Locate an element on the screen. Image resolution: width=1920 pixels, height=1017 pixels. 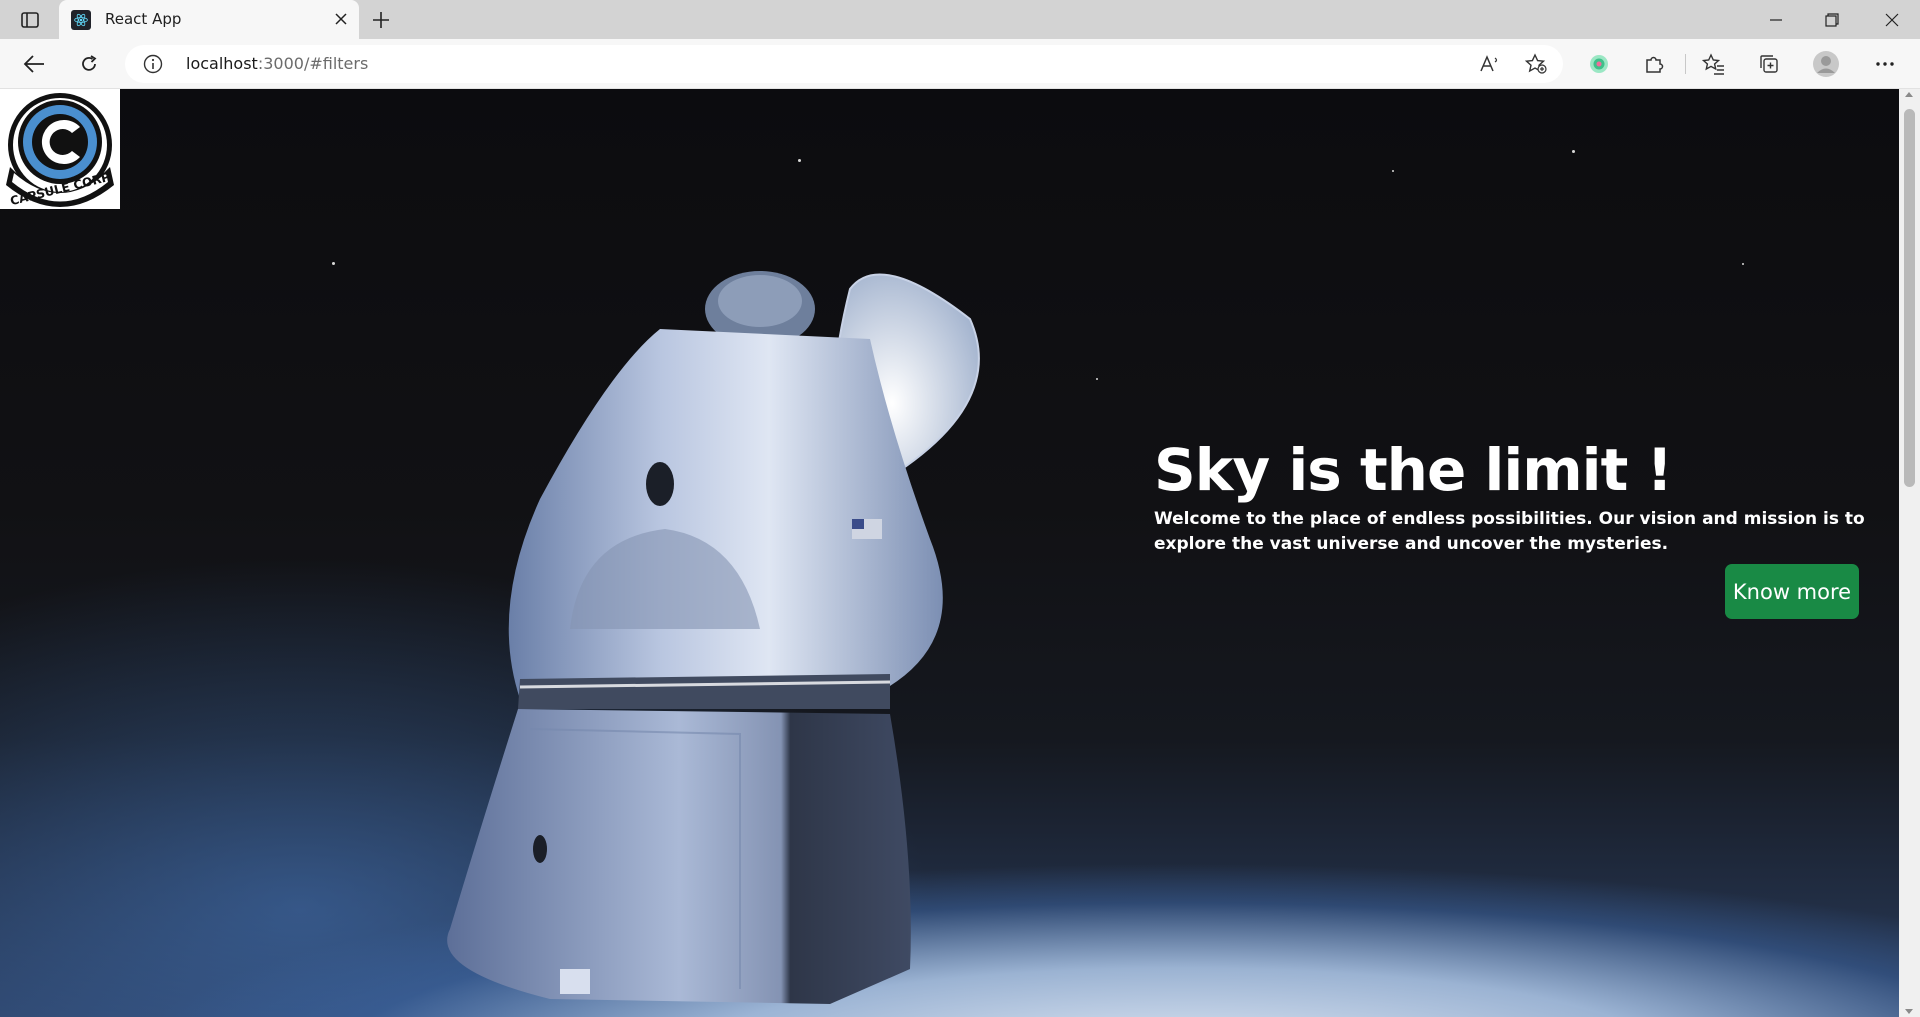
profile-icon is located at coordinates (1826, 64).